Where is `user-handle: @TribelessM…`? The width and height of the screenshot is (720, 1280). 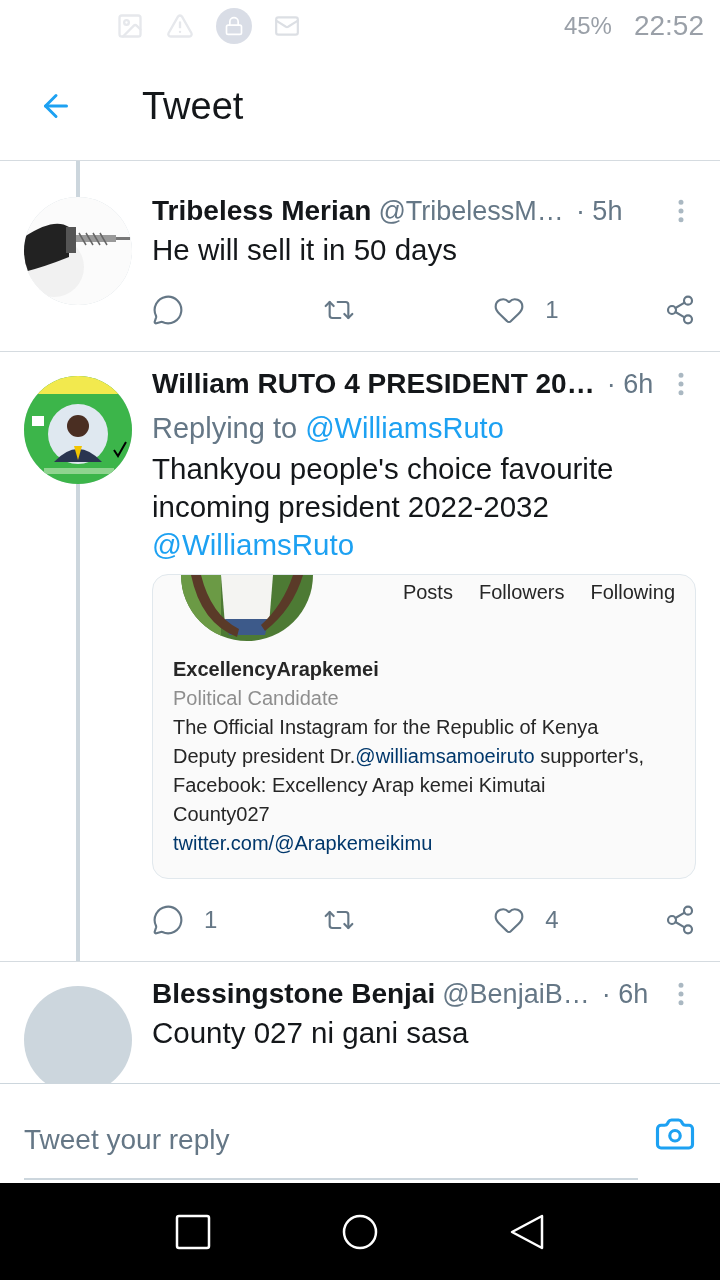 user-handle: @TribelessM… is located at coordinates (471, 211).